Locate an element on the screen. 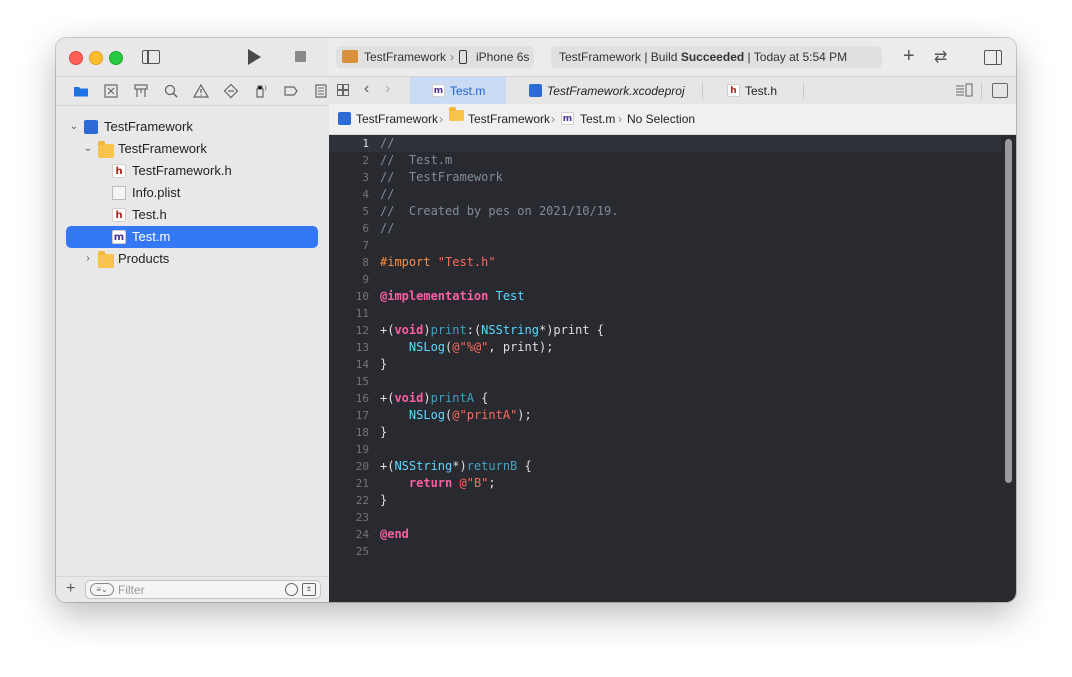  line-number: 19 is located at coordinates (349, 449).